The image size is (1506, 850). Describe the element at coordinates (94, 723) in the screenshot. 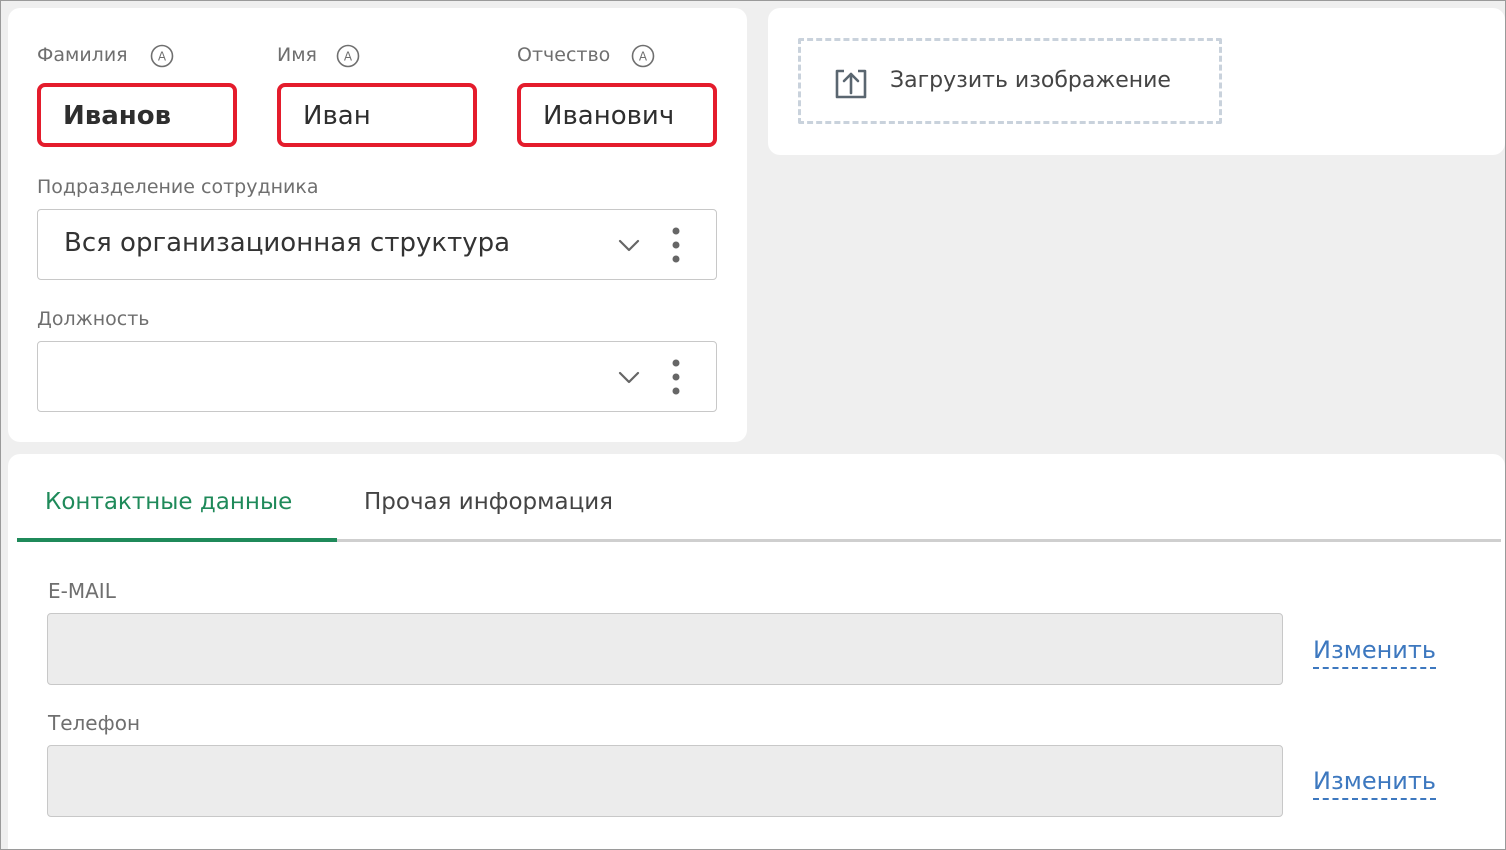

I see `phone-label: Телефон` at that location.